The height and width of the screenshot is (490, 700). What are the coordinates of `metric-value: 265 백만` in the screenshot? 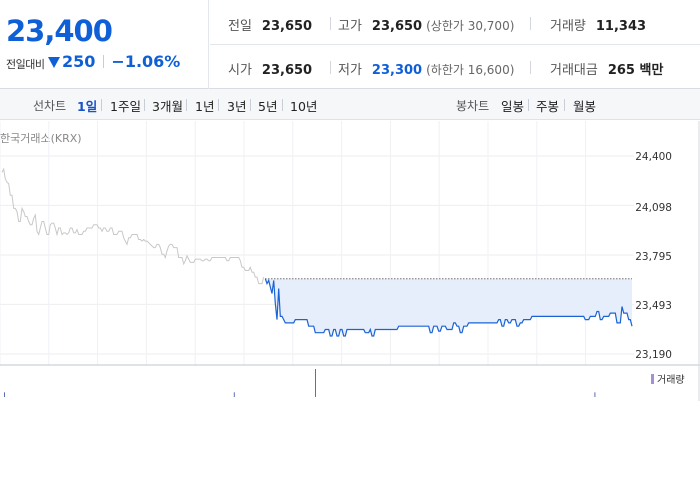 It's located at (635, 70).